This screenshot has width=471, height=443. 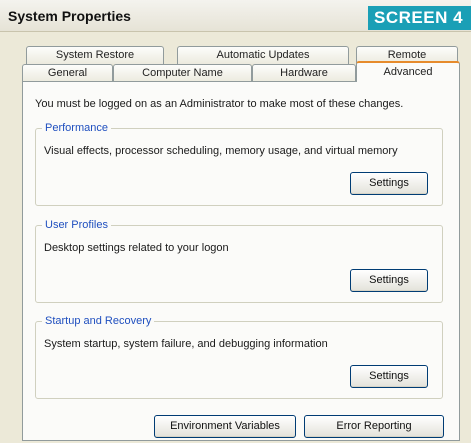 I want to click on tab-general: General, so click(x=67, y=73).